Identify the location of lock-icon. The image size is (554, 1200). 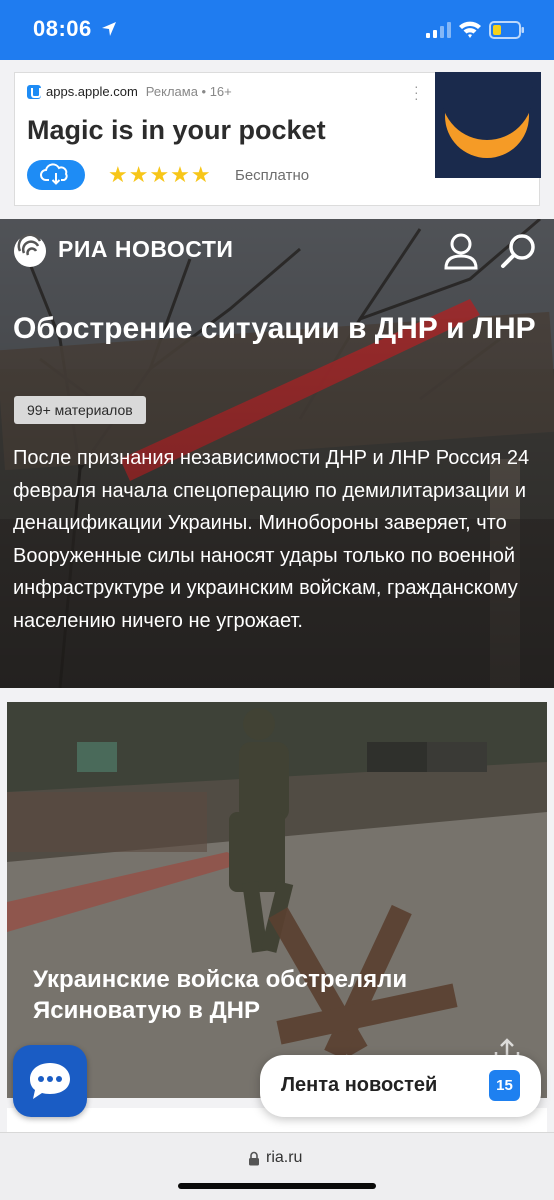
(254, 1158).